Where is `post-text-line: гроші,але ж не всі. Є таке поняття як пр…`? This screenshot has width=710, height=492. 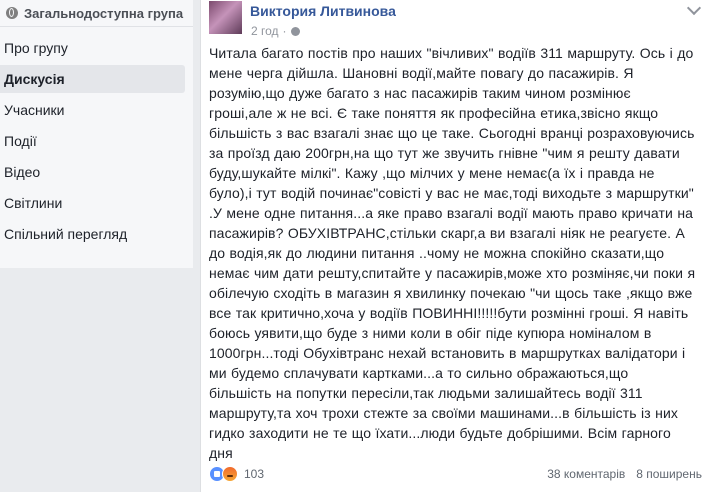
post-text-line: гроші,але ж не всі. Є таке поняття як пр… is located at coordinates (434, 113).